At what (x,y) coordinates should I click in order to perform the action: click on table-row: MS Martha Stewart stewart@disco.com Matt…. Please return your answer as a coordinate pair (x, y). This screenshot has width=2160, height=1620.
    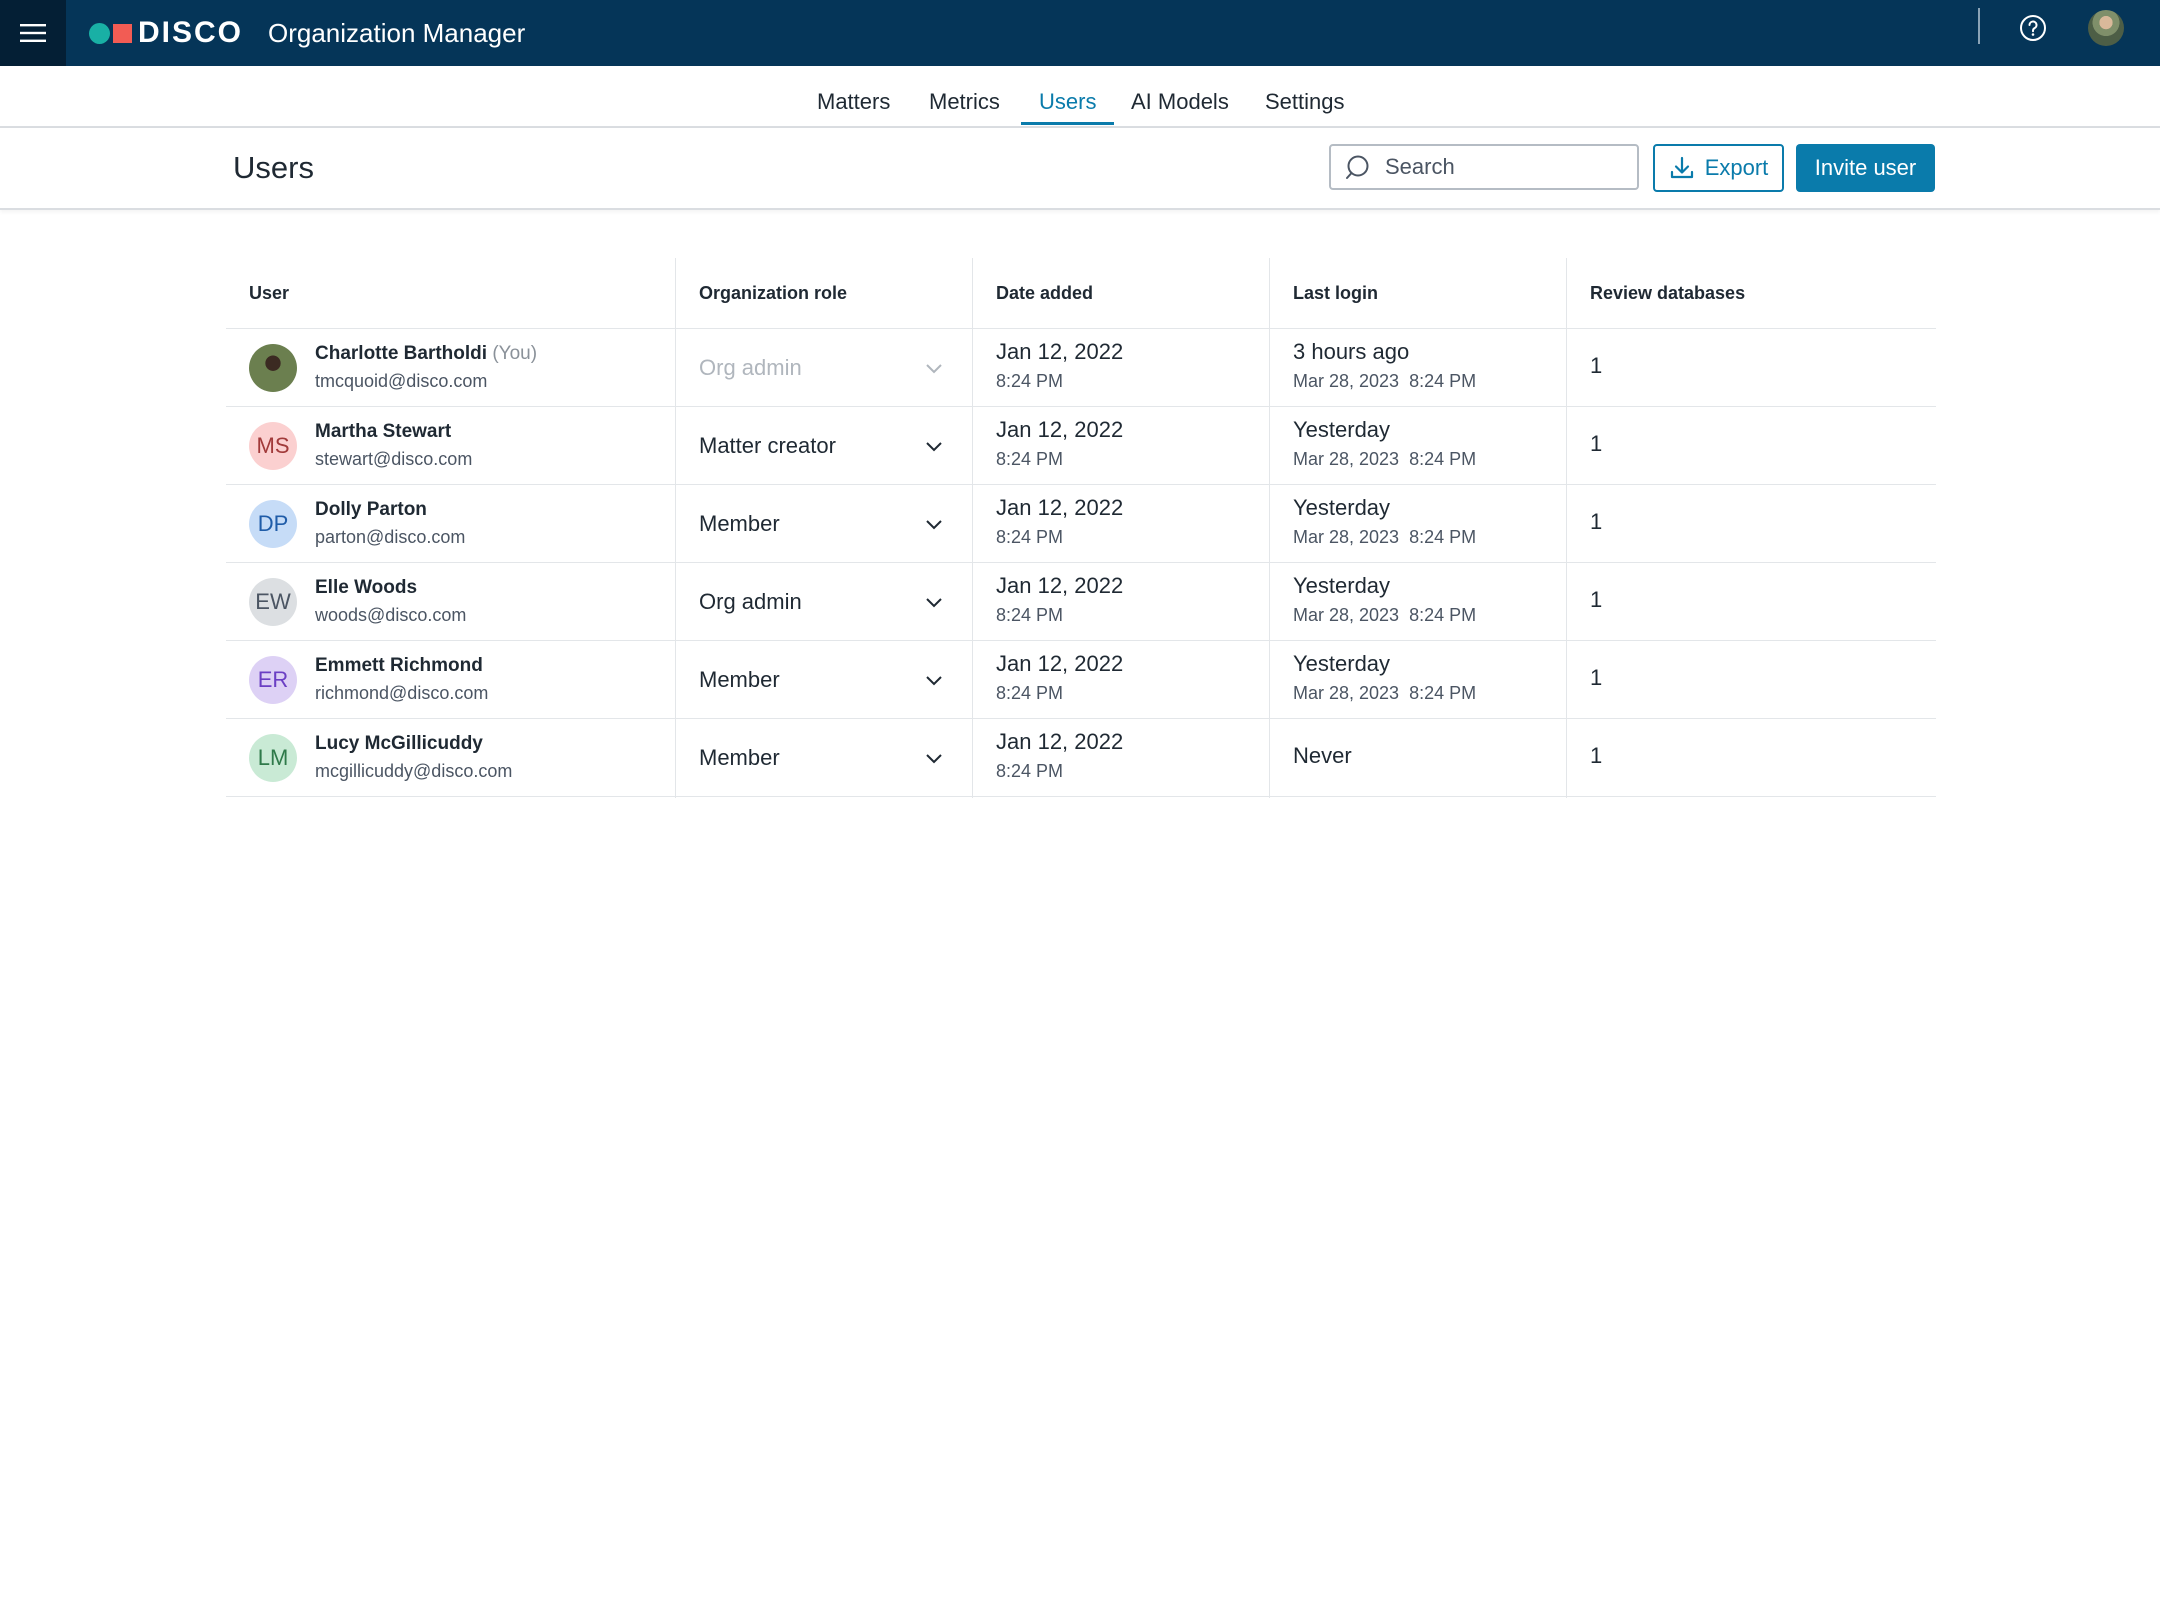
    Looking at the image, I should click on (1081, 446).